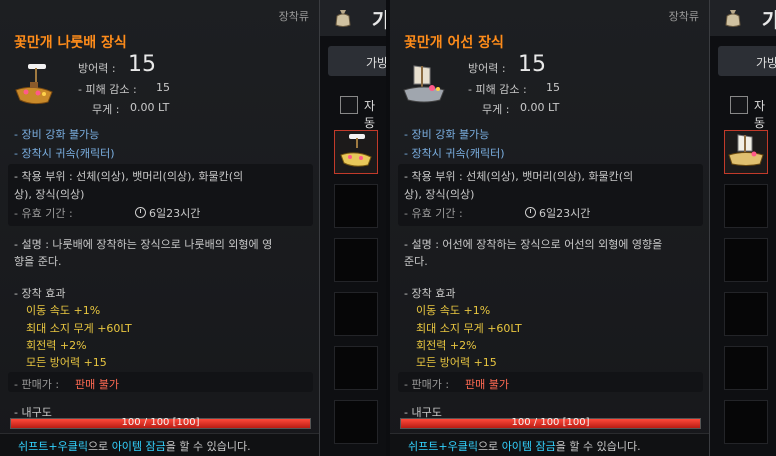  I want to click on item-title: 꽃만개 나룻배 장식, so click(70, 43).